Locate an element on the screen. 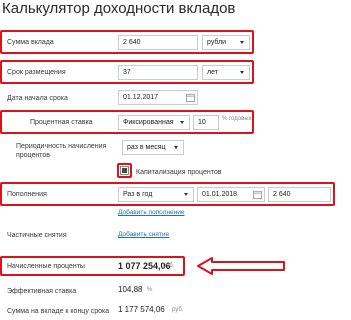 The image size is (351, 320). total-value: 1 177 574,06 is located at coordinates (141, 309).